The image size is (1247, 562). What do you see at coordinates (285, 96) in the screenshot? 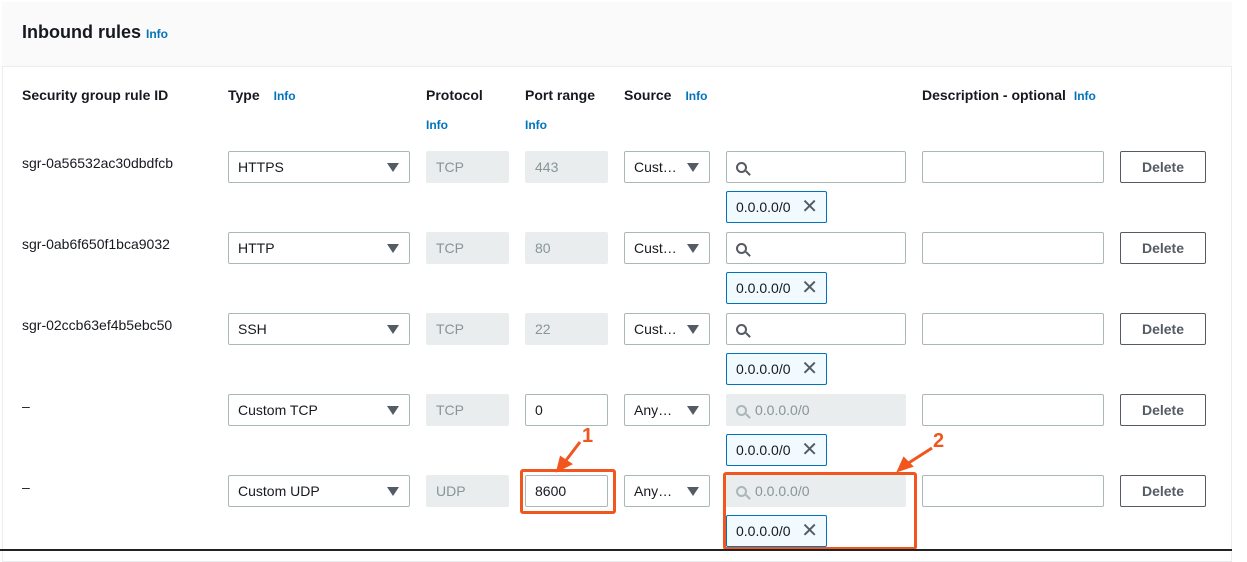
I see `type-info-link: Info` at bounding box center [285, 96].